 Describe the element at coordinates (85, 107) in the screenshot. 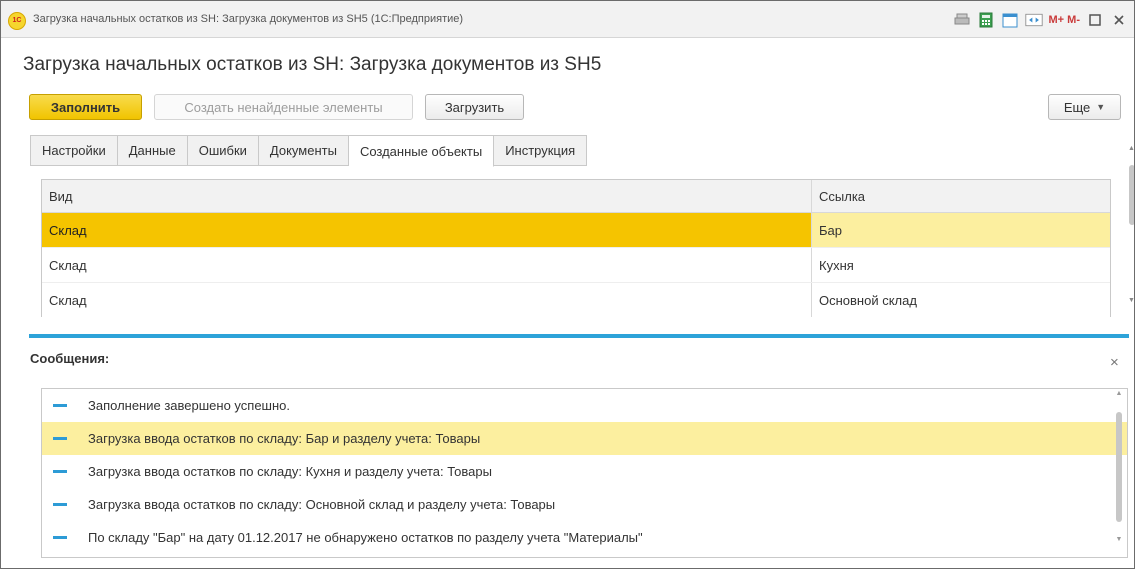

I see `fill-button: Заполнить` at that location.